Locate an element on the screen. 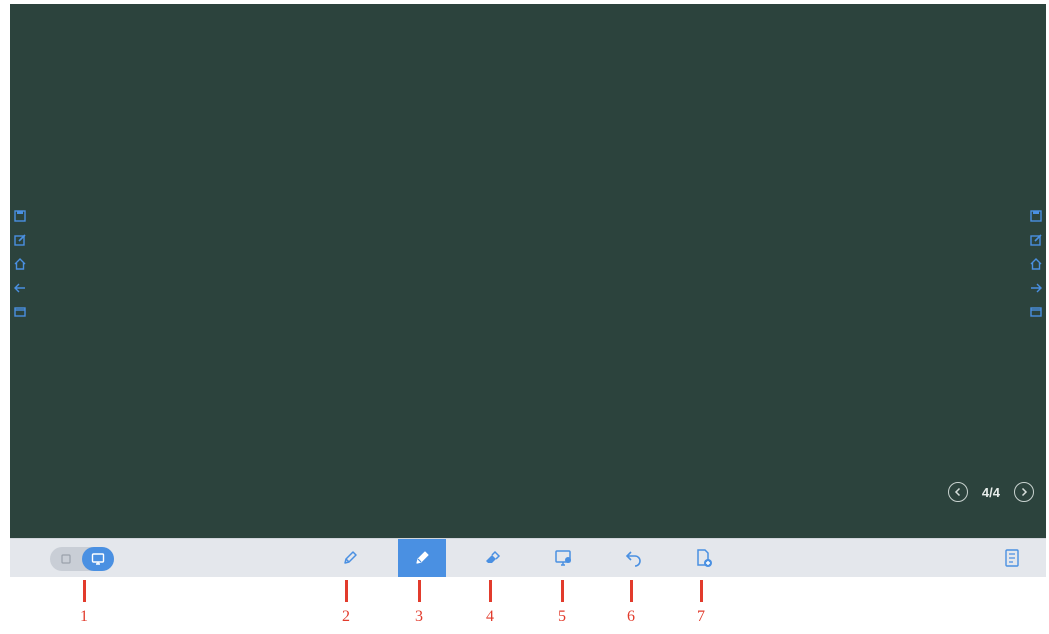  undo-icon is located at coordinates (634, 558).